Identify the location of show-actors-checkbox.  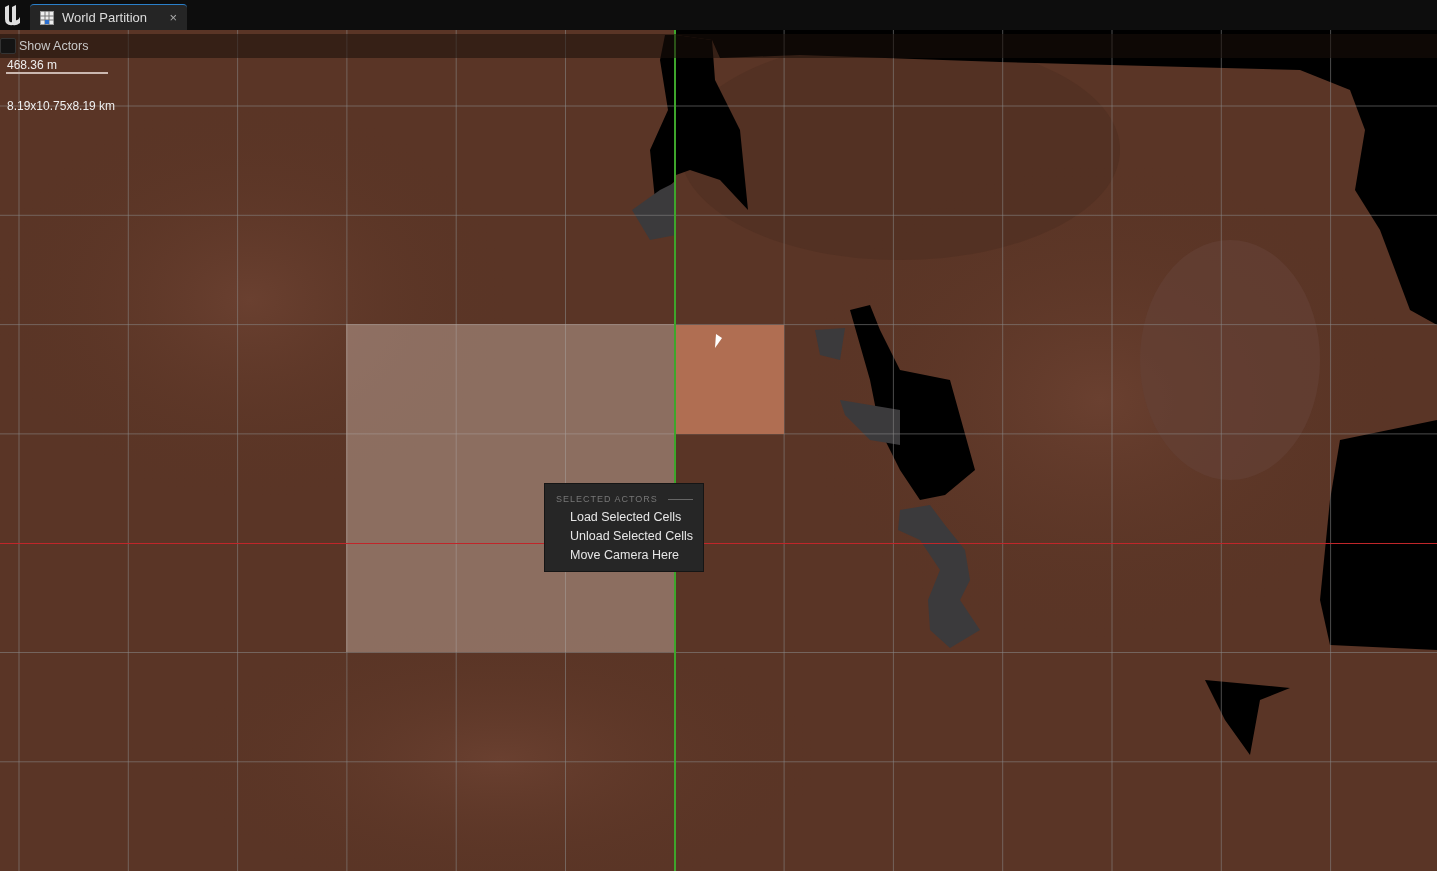
(8, 46).